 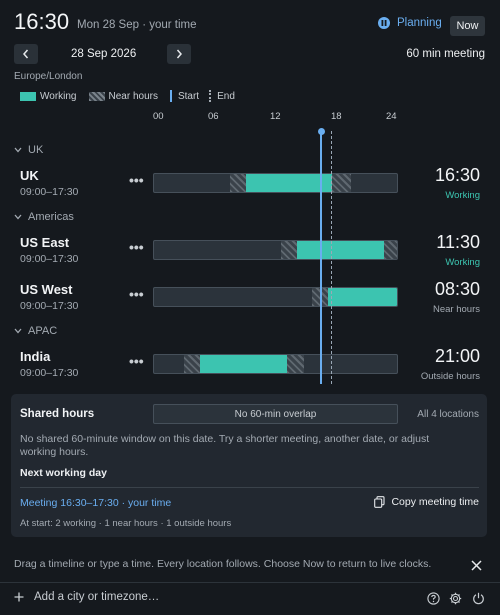 What do you see at coordinates (103, 54) in the screenshot?
I see `selected-date: 28 Sep 2026` at bounding box center [103, 54].